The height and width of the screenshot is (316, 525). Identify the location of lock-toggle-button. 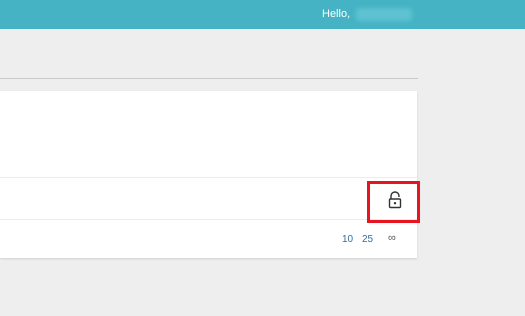
(395, 200).